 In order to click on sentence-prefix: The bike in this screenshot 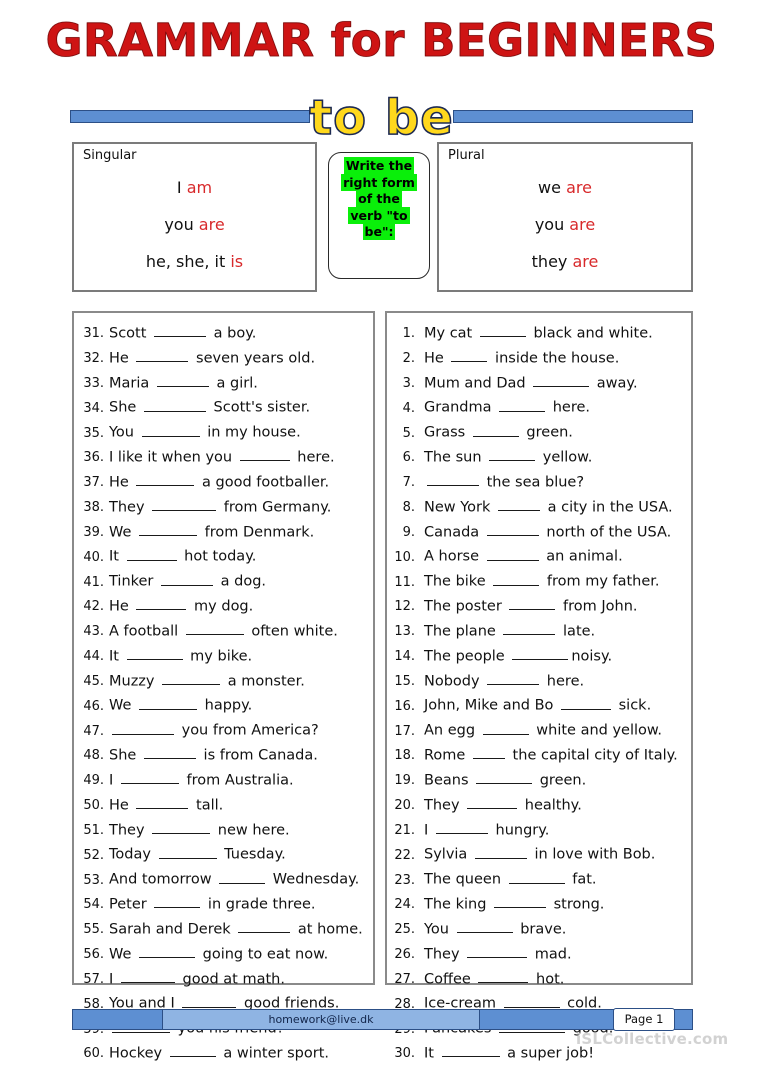, I will do `click(457, 581)`.